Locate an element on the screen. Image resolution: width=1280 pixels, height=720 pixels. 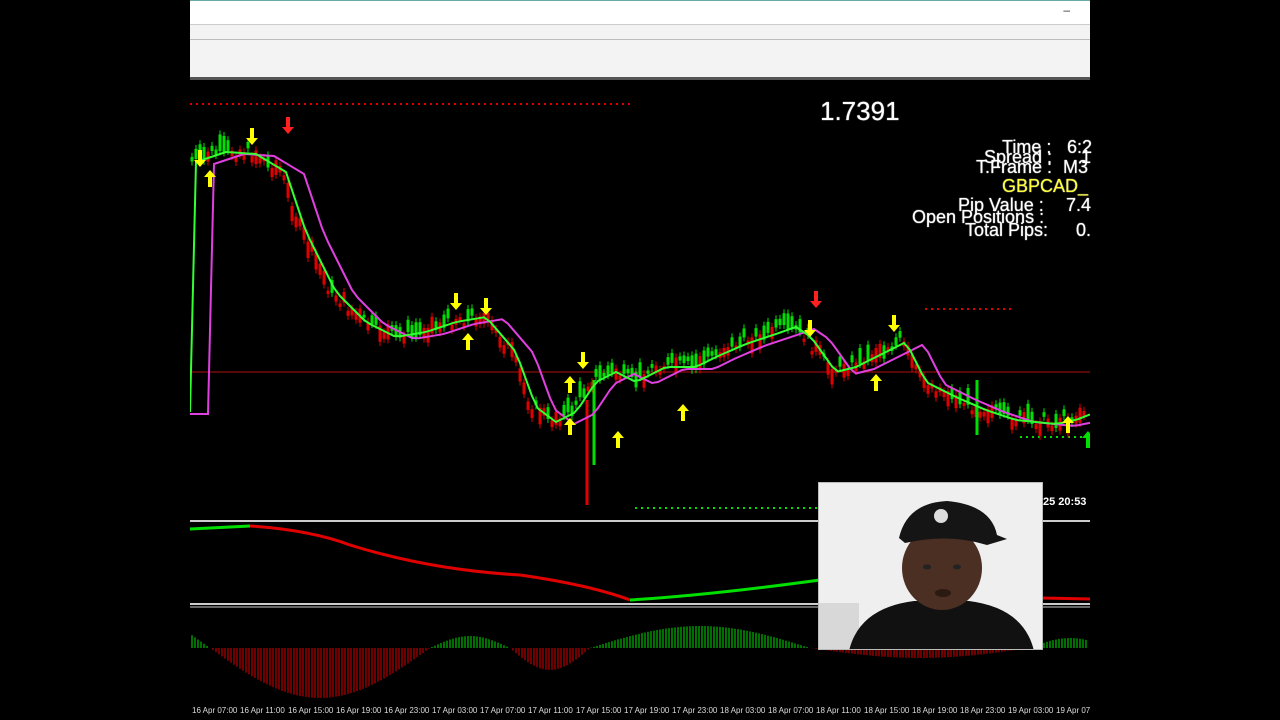
timeframe-label: T.Frame : is located at coordinates (1014, 167).